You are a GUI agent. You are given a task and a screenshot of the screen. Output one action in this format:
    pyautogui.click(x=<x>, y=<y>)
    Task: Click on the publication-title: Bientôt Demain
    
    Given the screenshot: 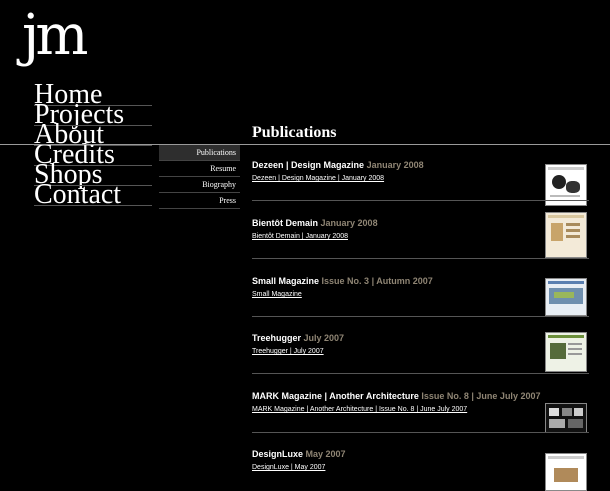 What is the action you would take?
    pyautogui.click(x=285, y=223)
    